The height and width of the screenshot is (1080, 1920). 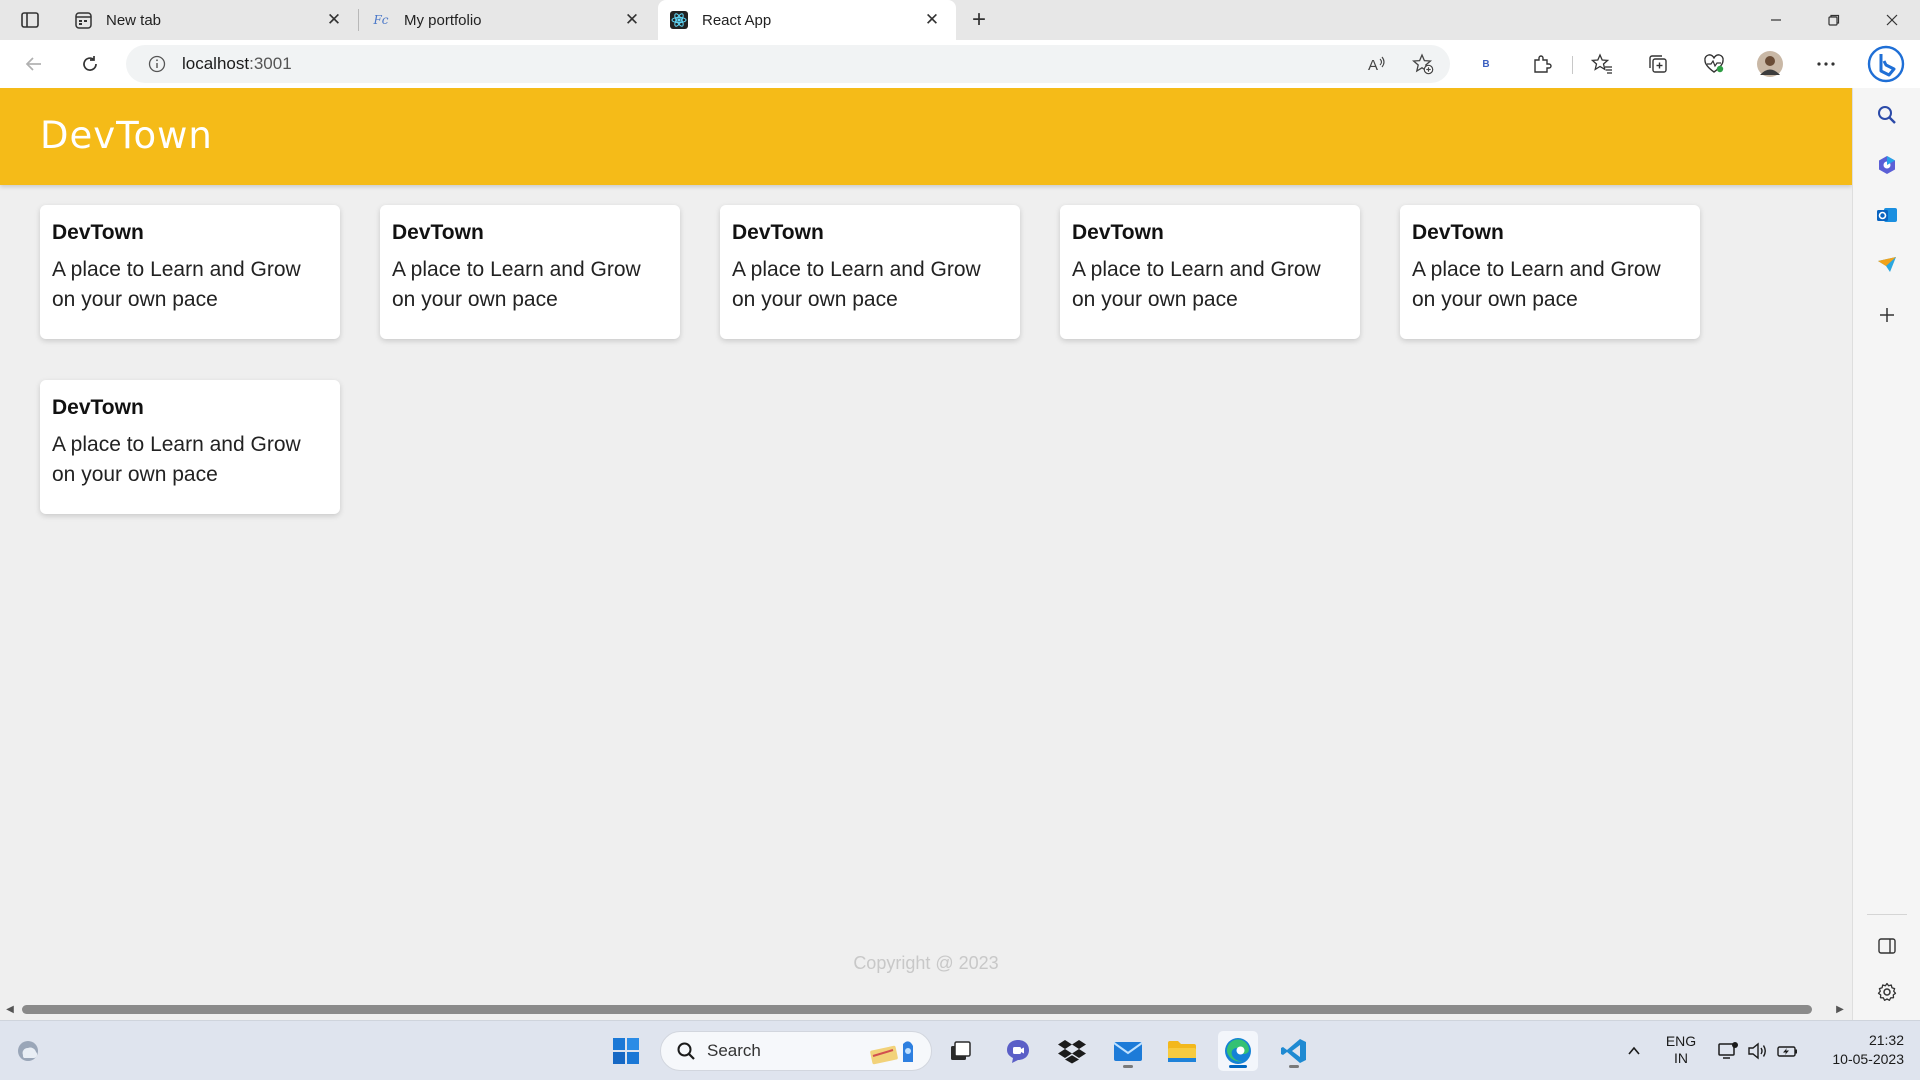 I want to click on refresh-icon, so click(x=90, y=63).